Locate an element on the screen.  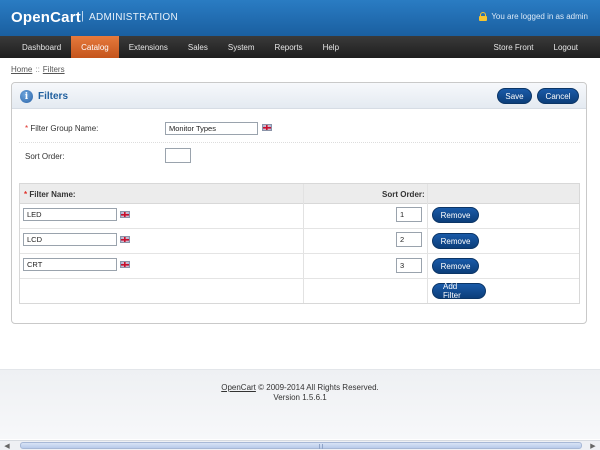
panel-header: i Filters Save Cancel is located at coordinates (299, 96).